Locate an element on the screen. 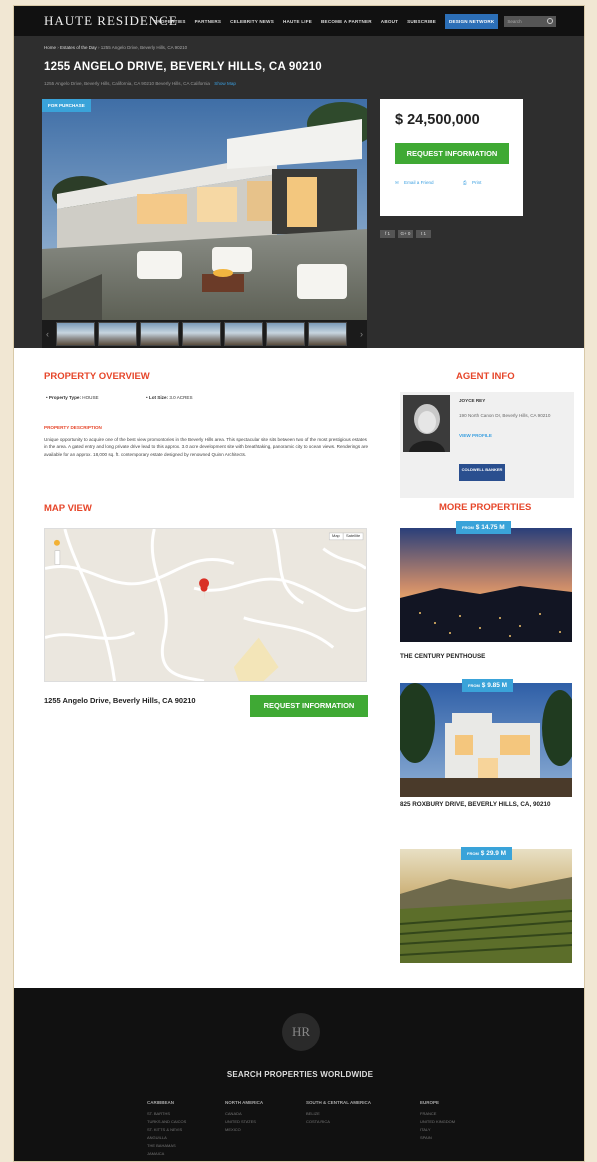  property-type-value: HOUSE is located at coordinates (90, 397).